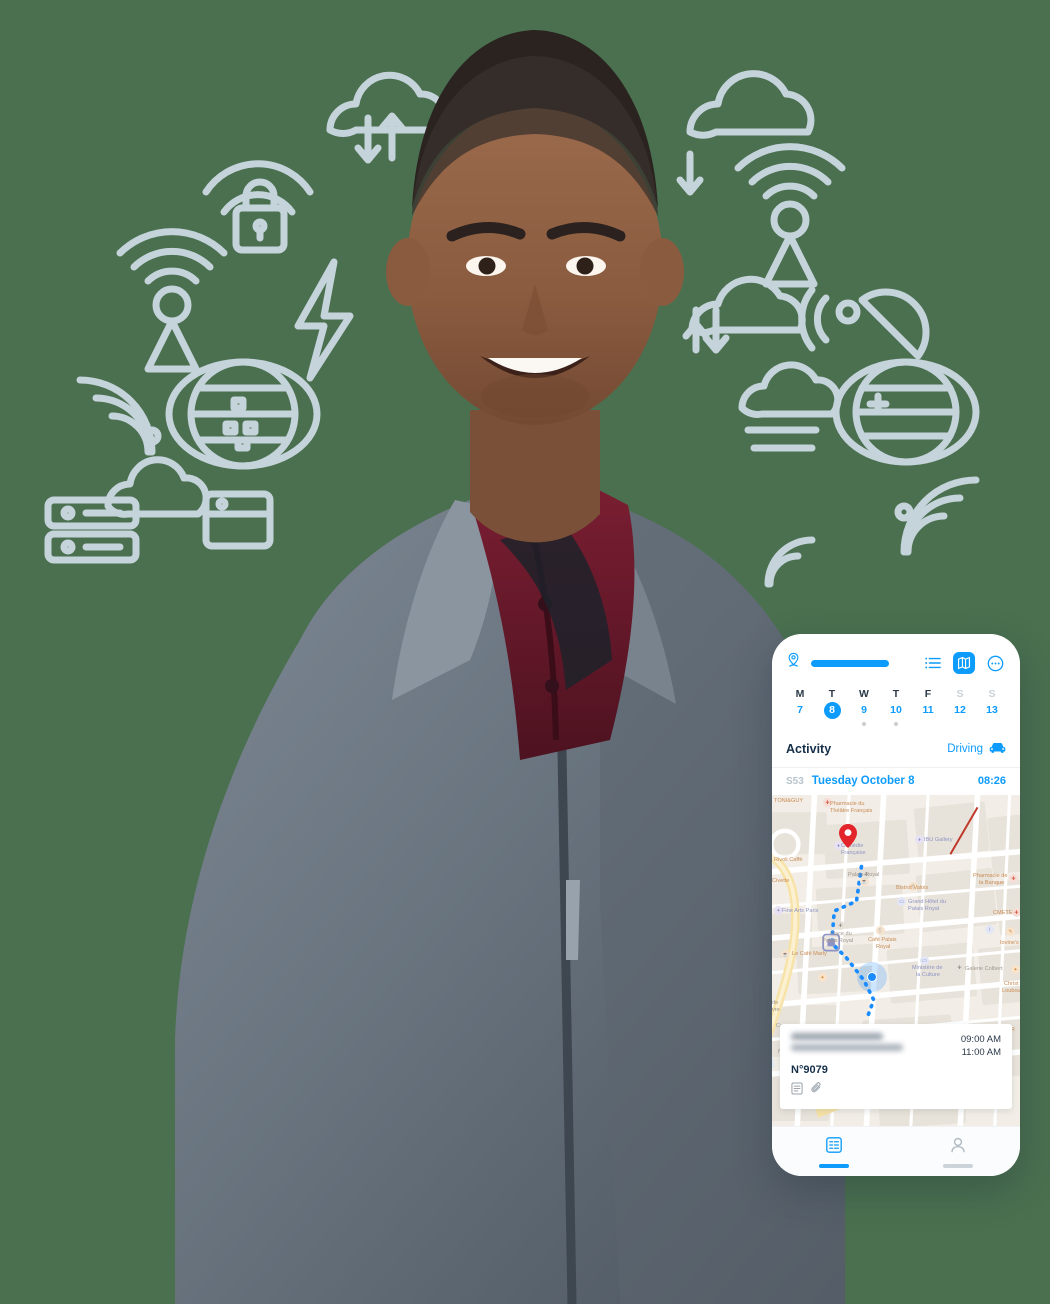 This screenshot has height=1304, width=1050. I want to click on profile-tab-indicator, so click(958, 1165).